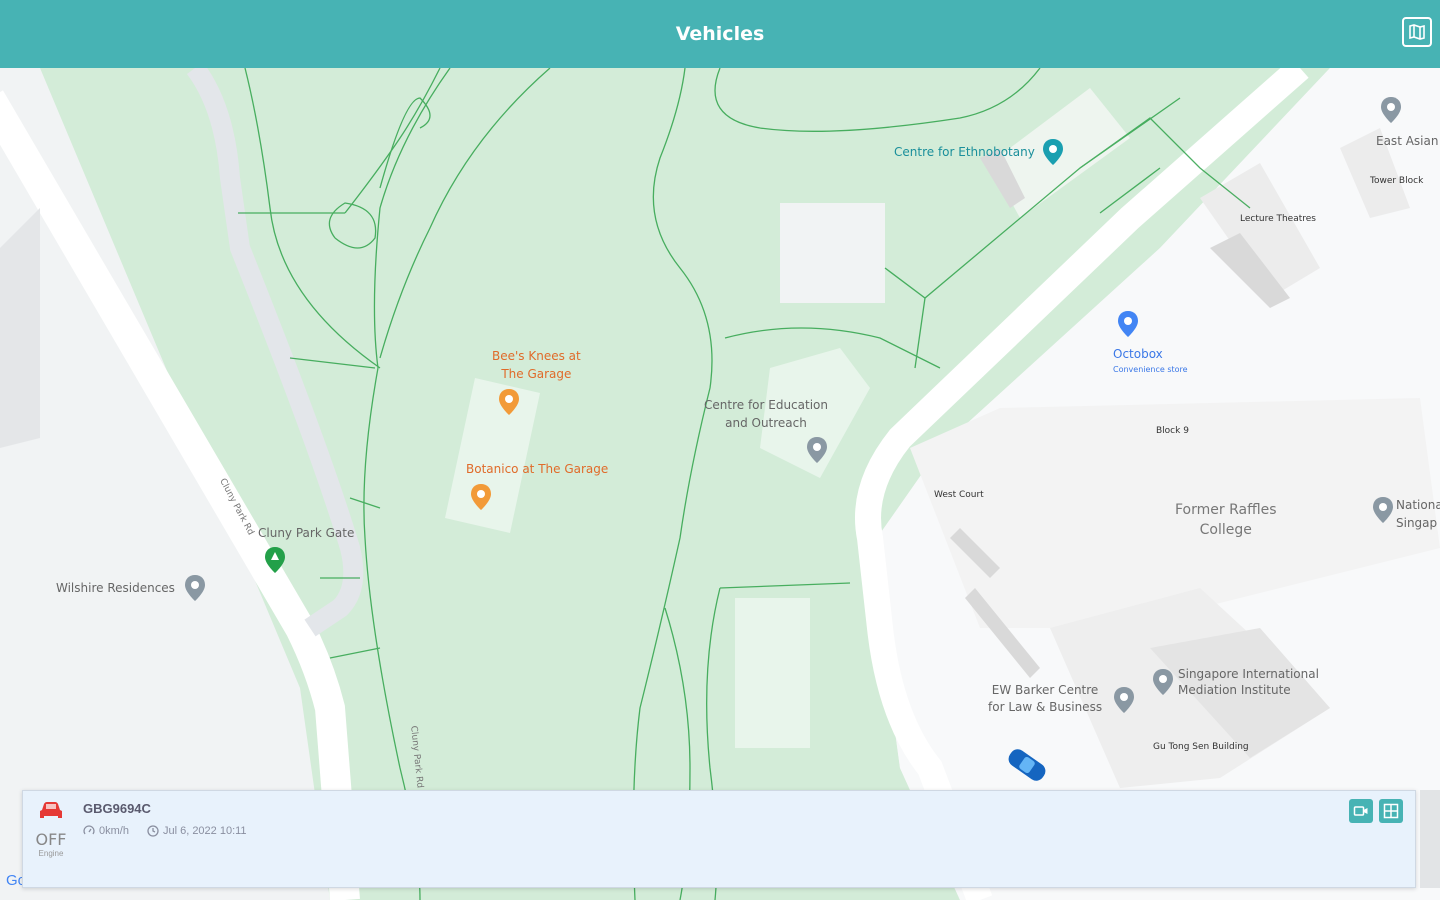 This screenshot has width=1440, height=900. What do you see at coordinates (1407, 141) in the screenshot?
I see `poi-label-east-asian: East Asian` at bounding box center [1407, 141].